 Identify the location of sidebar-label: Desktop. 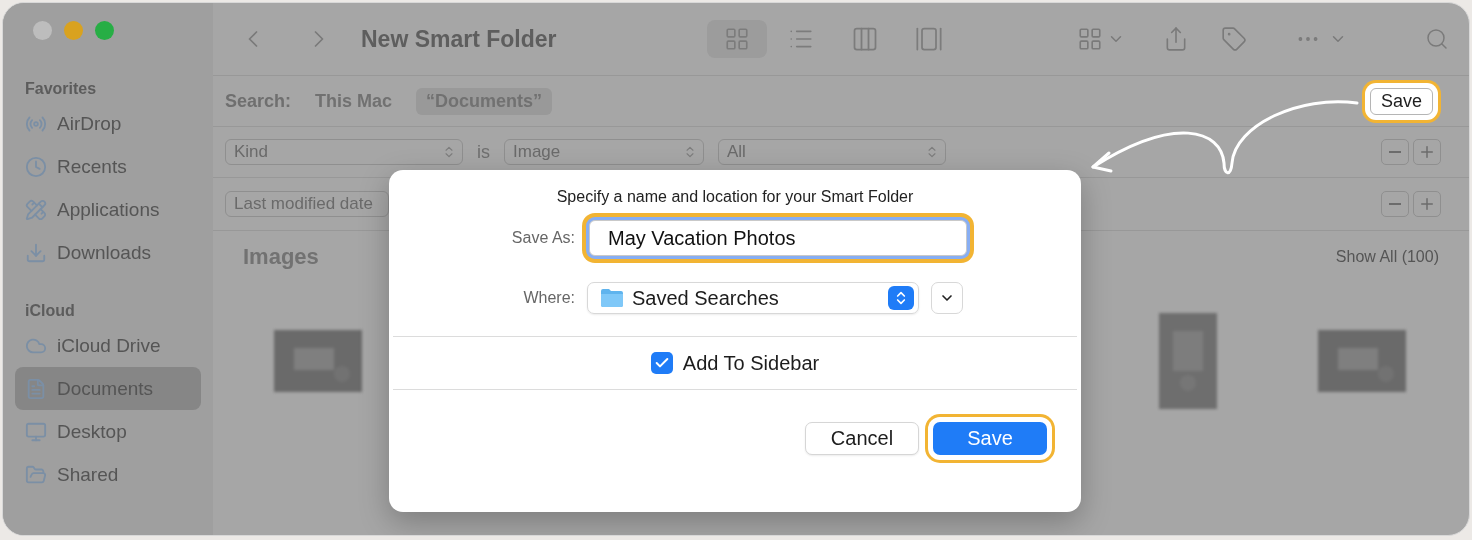
(92, 431).